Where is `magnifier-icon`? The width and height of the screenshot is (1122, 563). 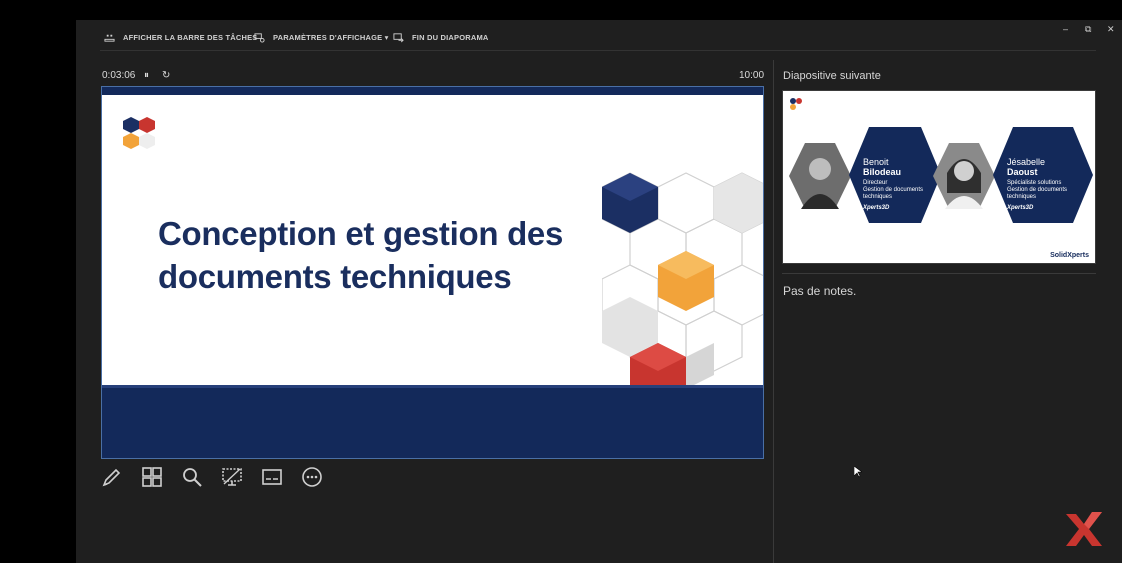
magnifier-icon is located at coordinates (192, 477).